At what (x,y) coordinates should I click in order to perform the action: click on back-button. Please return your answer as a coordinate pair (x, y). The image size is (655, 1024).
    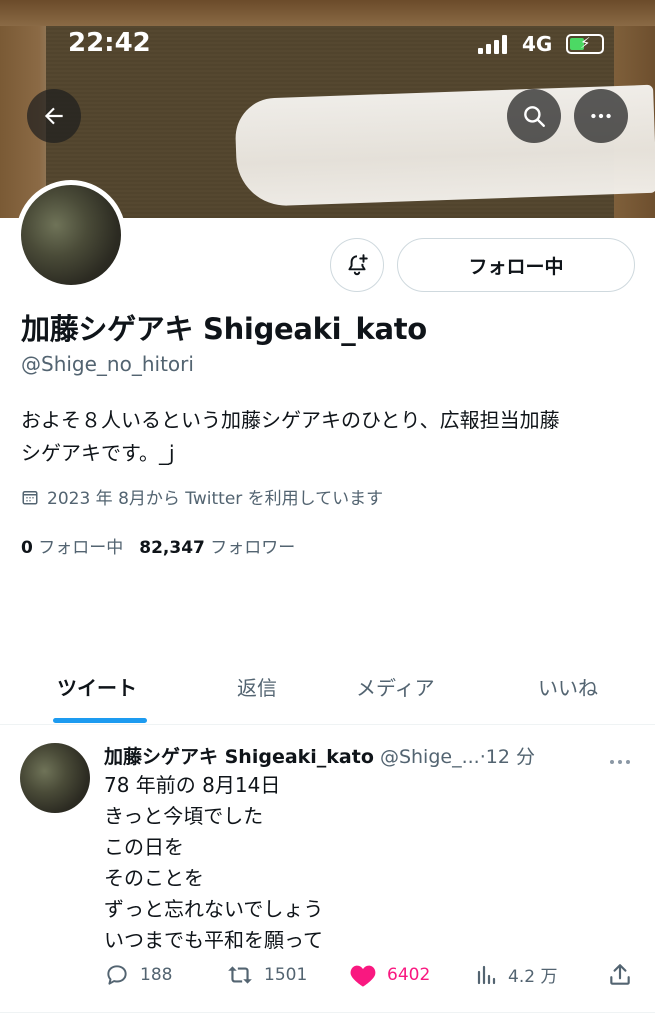
    Looking at the image, I should click on (54, 116).